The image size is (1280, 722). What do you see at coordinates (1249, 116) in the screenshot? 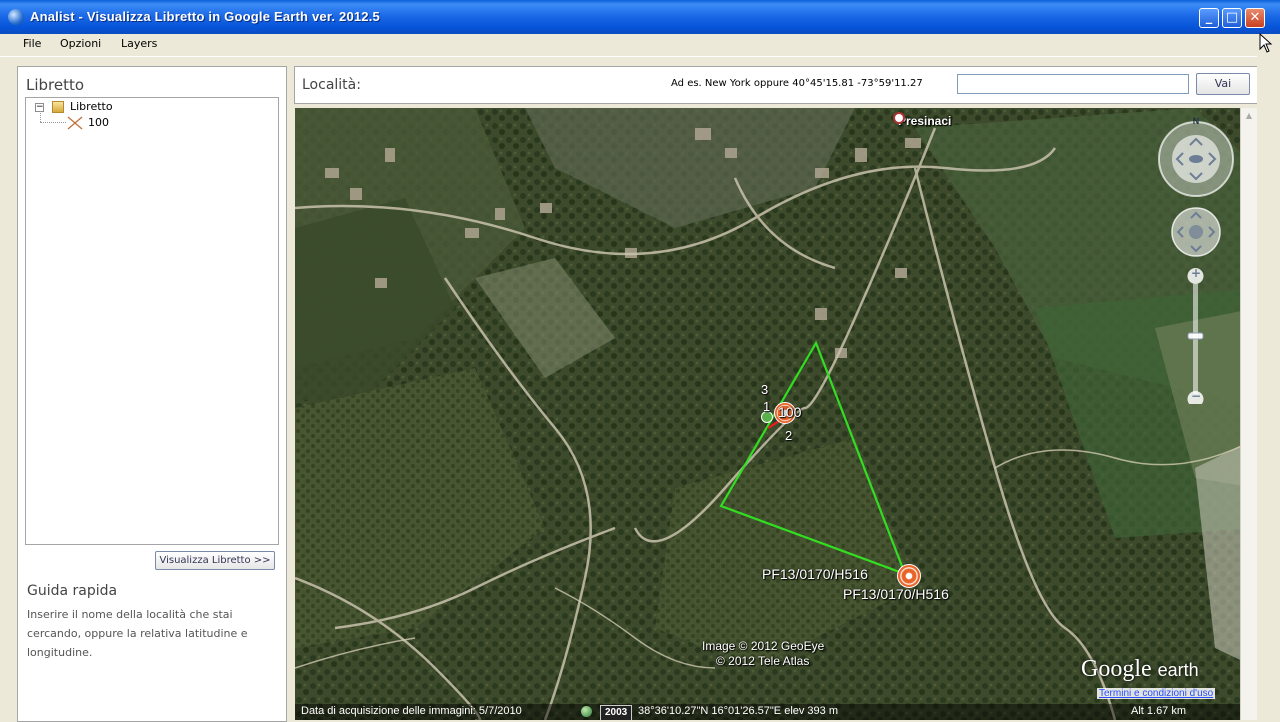
I see `scroll-up-arrow-icon: ▲` at bounding box center [1249, 116].